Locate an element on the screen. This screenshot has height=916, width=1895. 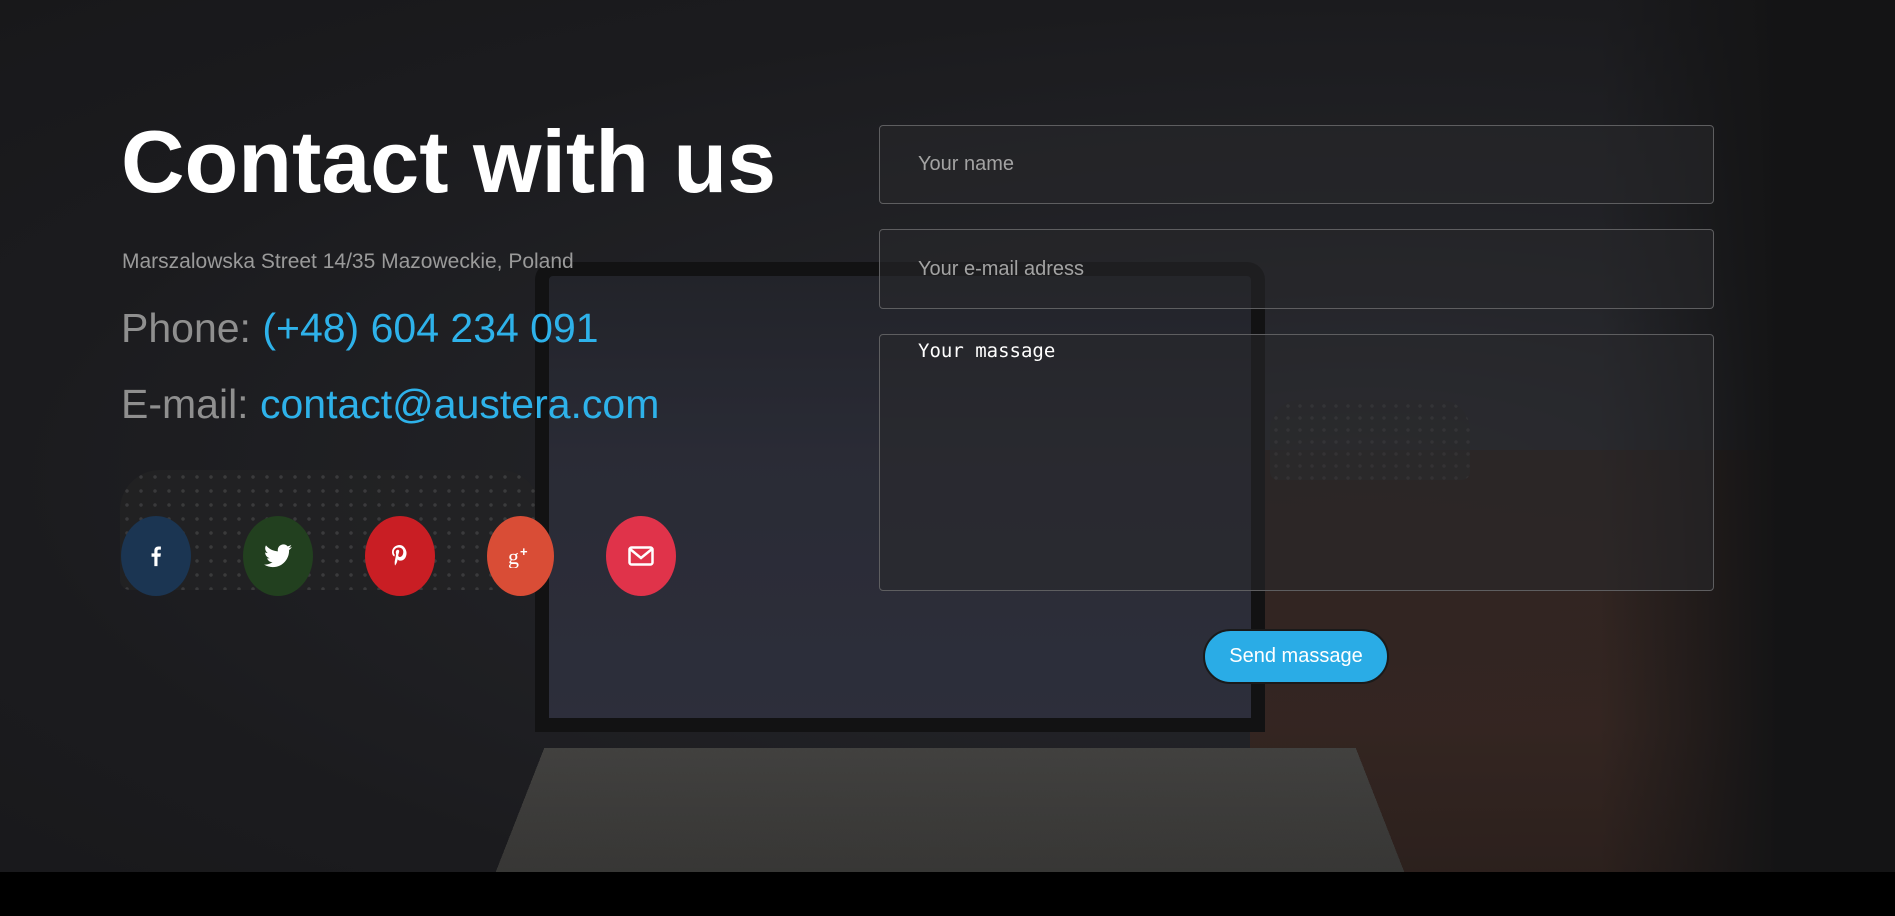
phone-link: (+48) 604 234 091 is located at coordinates (430, 328).